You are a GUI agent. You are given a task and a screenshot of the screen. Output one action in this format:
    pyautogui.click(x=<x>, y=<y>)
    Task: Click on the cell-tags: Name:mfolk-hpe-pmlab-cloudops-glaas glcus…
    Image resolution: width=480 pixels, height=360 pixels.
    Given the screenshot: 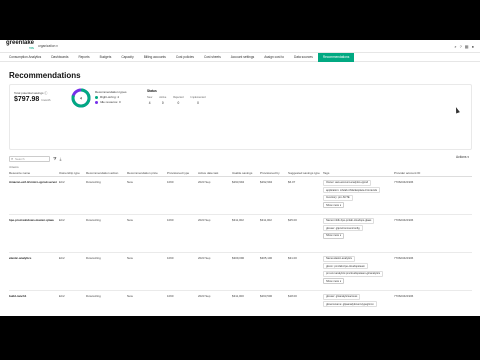 What is the action you would take?
    pyautogui.click(x=358, y=233)
    